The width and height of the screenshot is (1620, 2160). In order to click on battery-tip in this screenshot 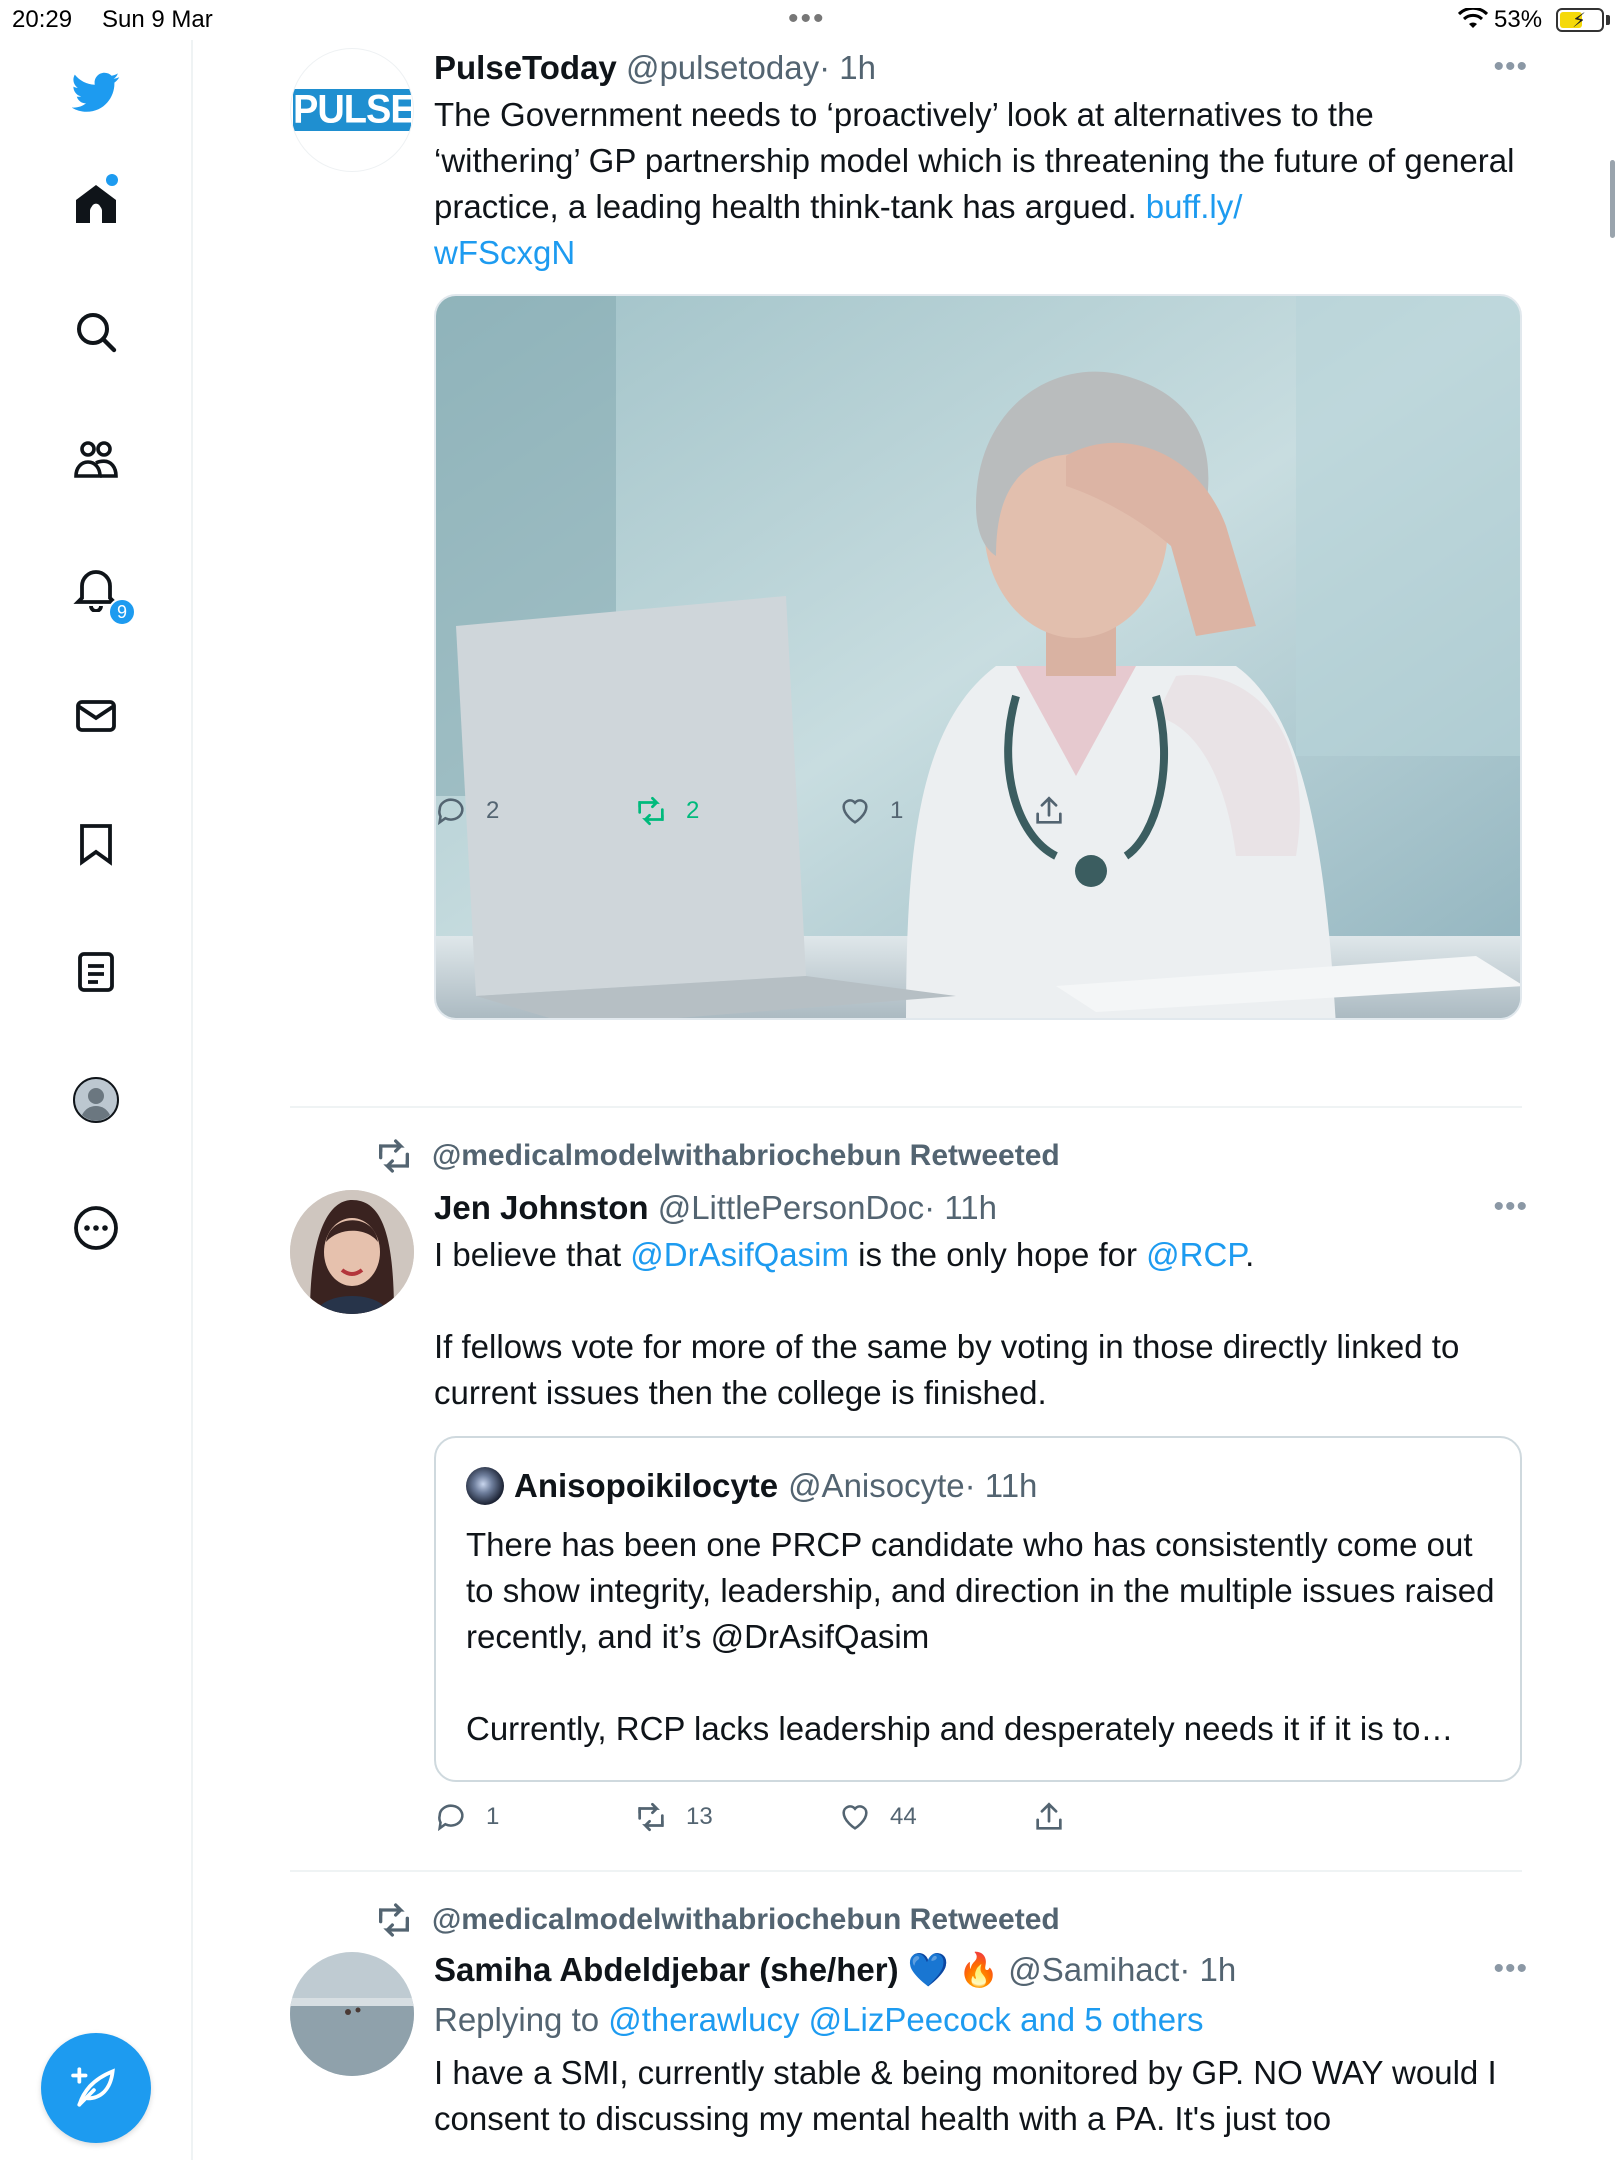, I will do `click(1608, 20)`.